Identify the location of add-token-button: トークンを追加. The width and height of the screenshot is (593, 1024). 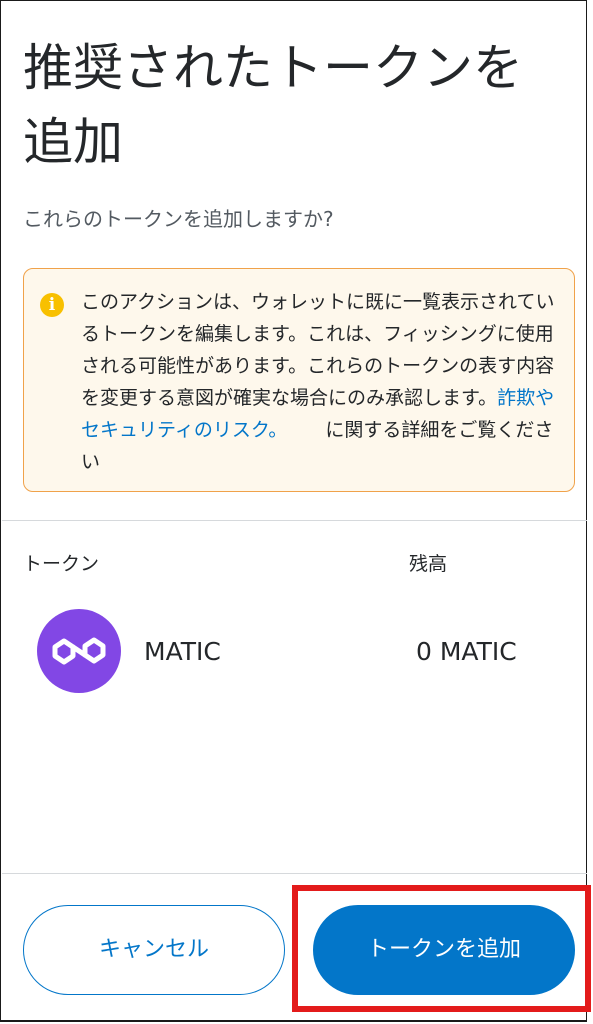
(444, 950).